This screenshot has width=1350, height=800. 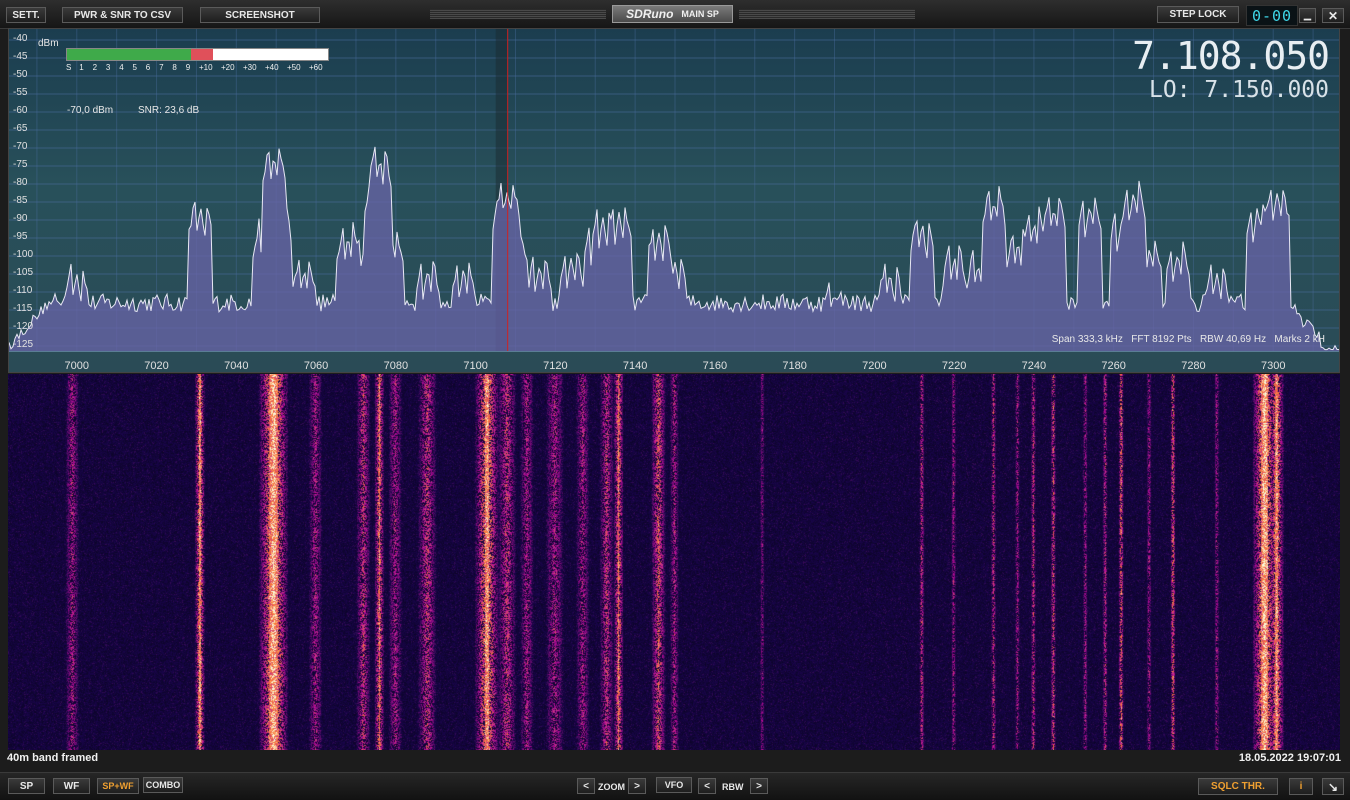 I want to click on s-meter-tick: 3, so click(x=108, y=67).